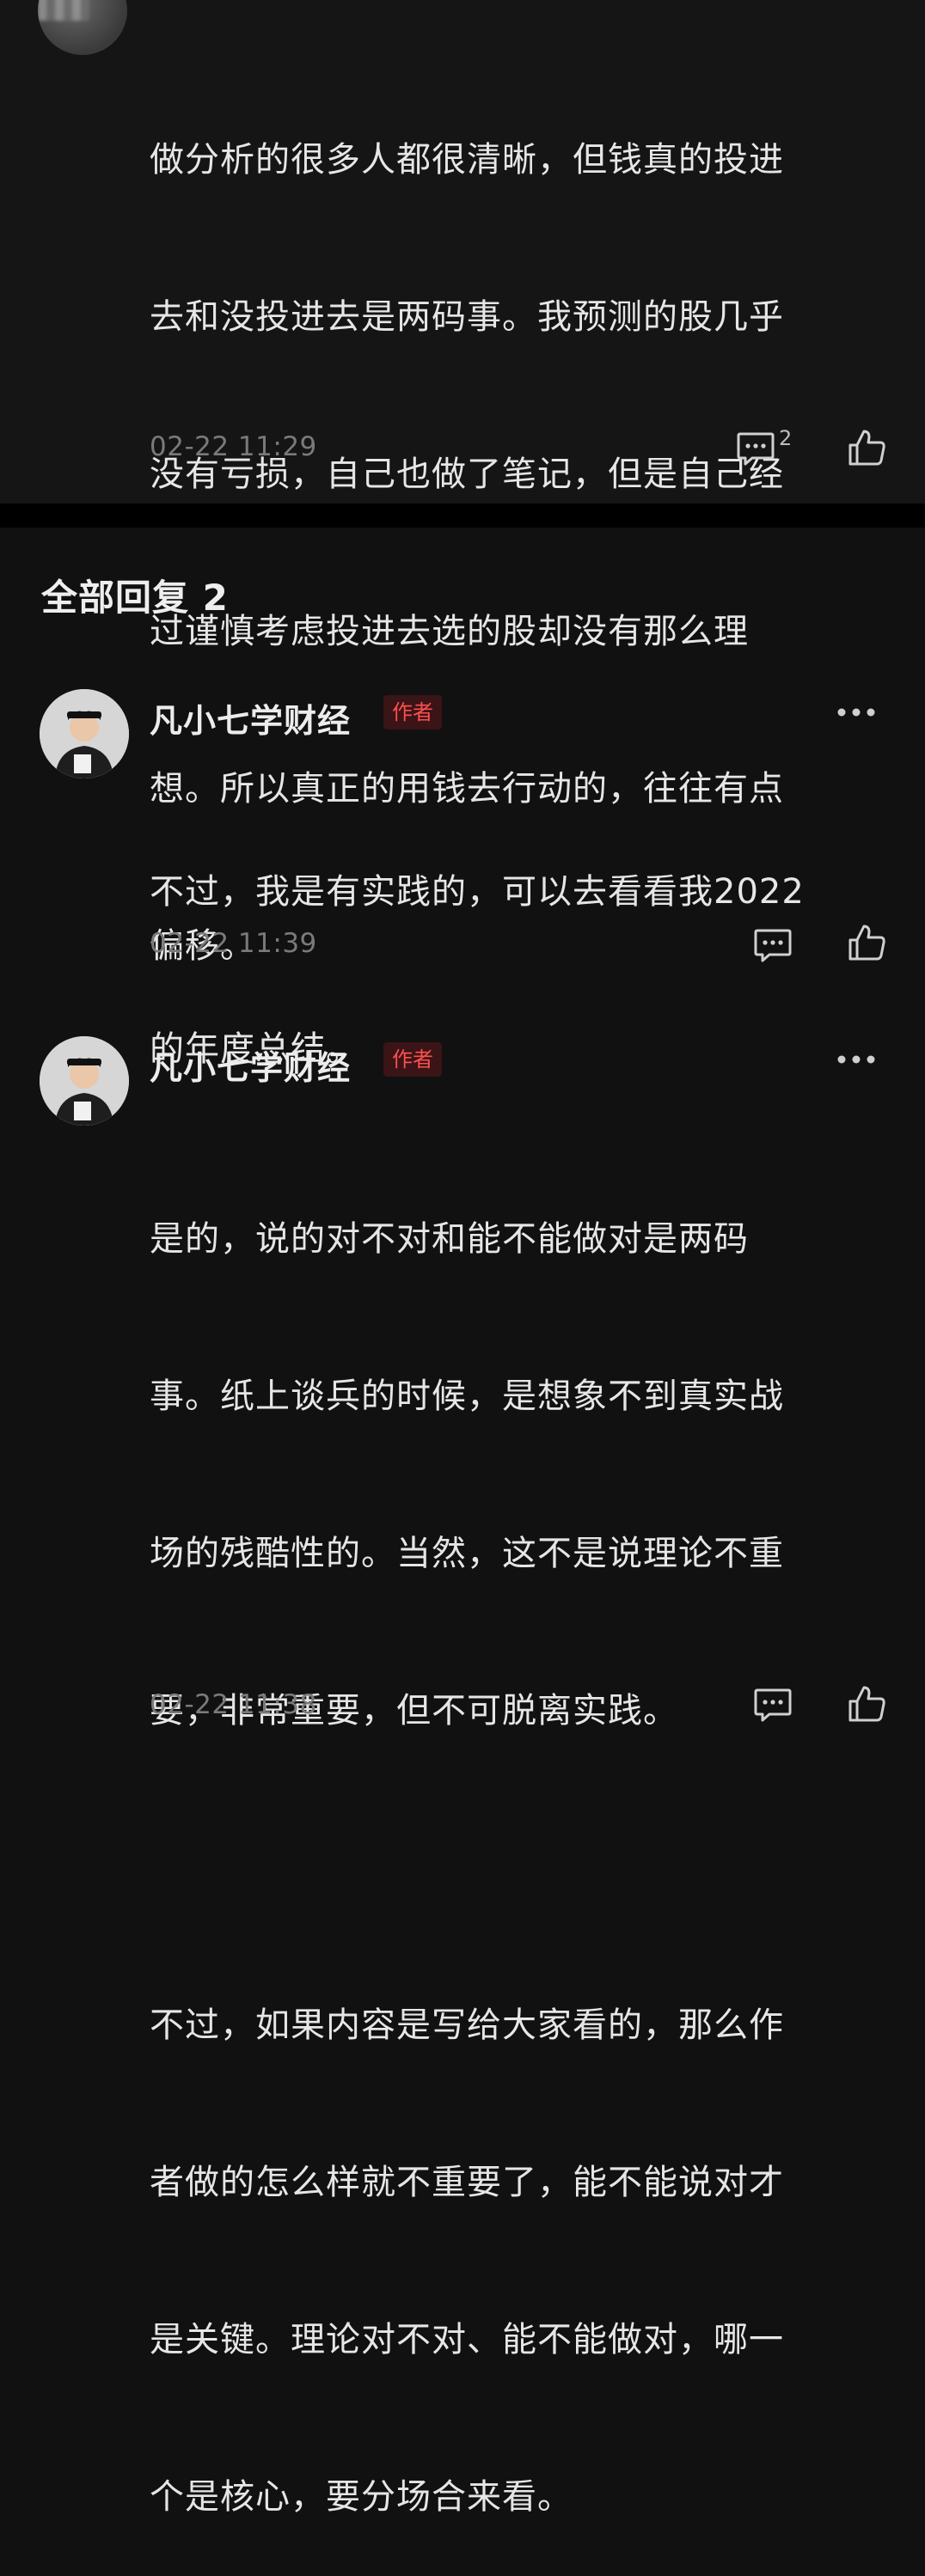 The width and height of the screenshot is (925, 2576). What do you see at coordinates (467, 2339) in the screenshot?
I see `reply-line: 是关键。理论对不对、能不能做对，哪一` at bounding box center [467, 2339].